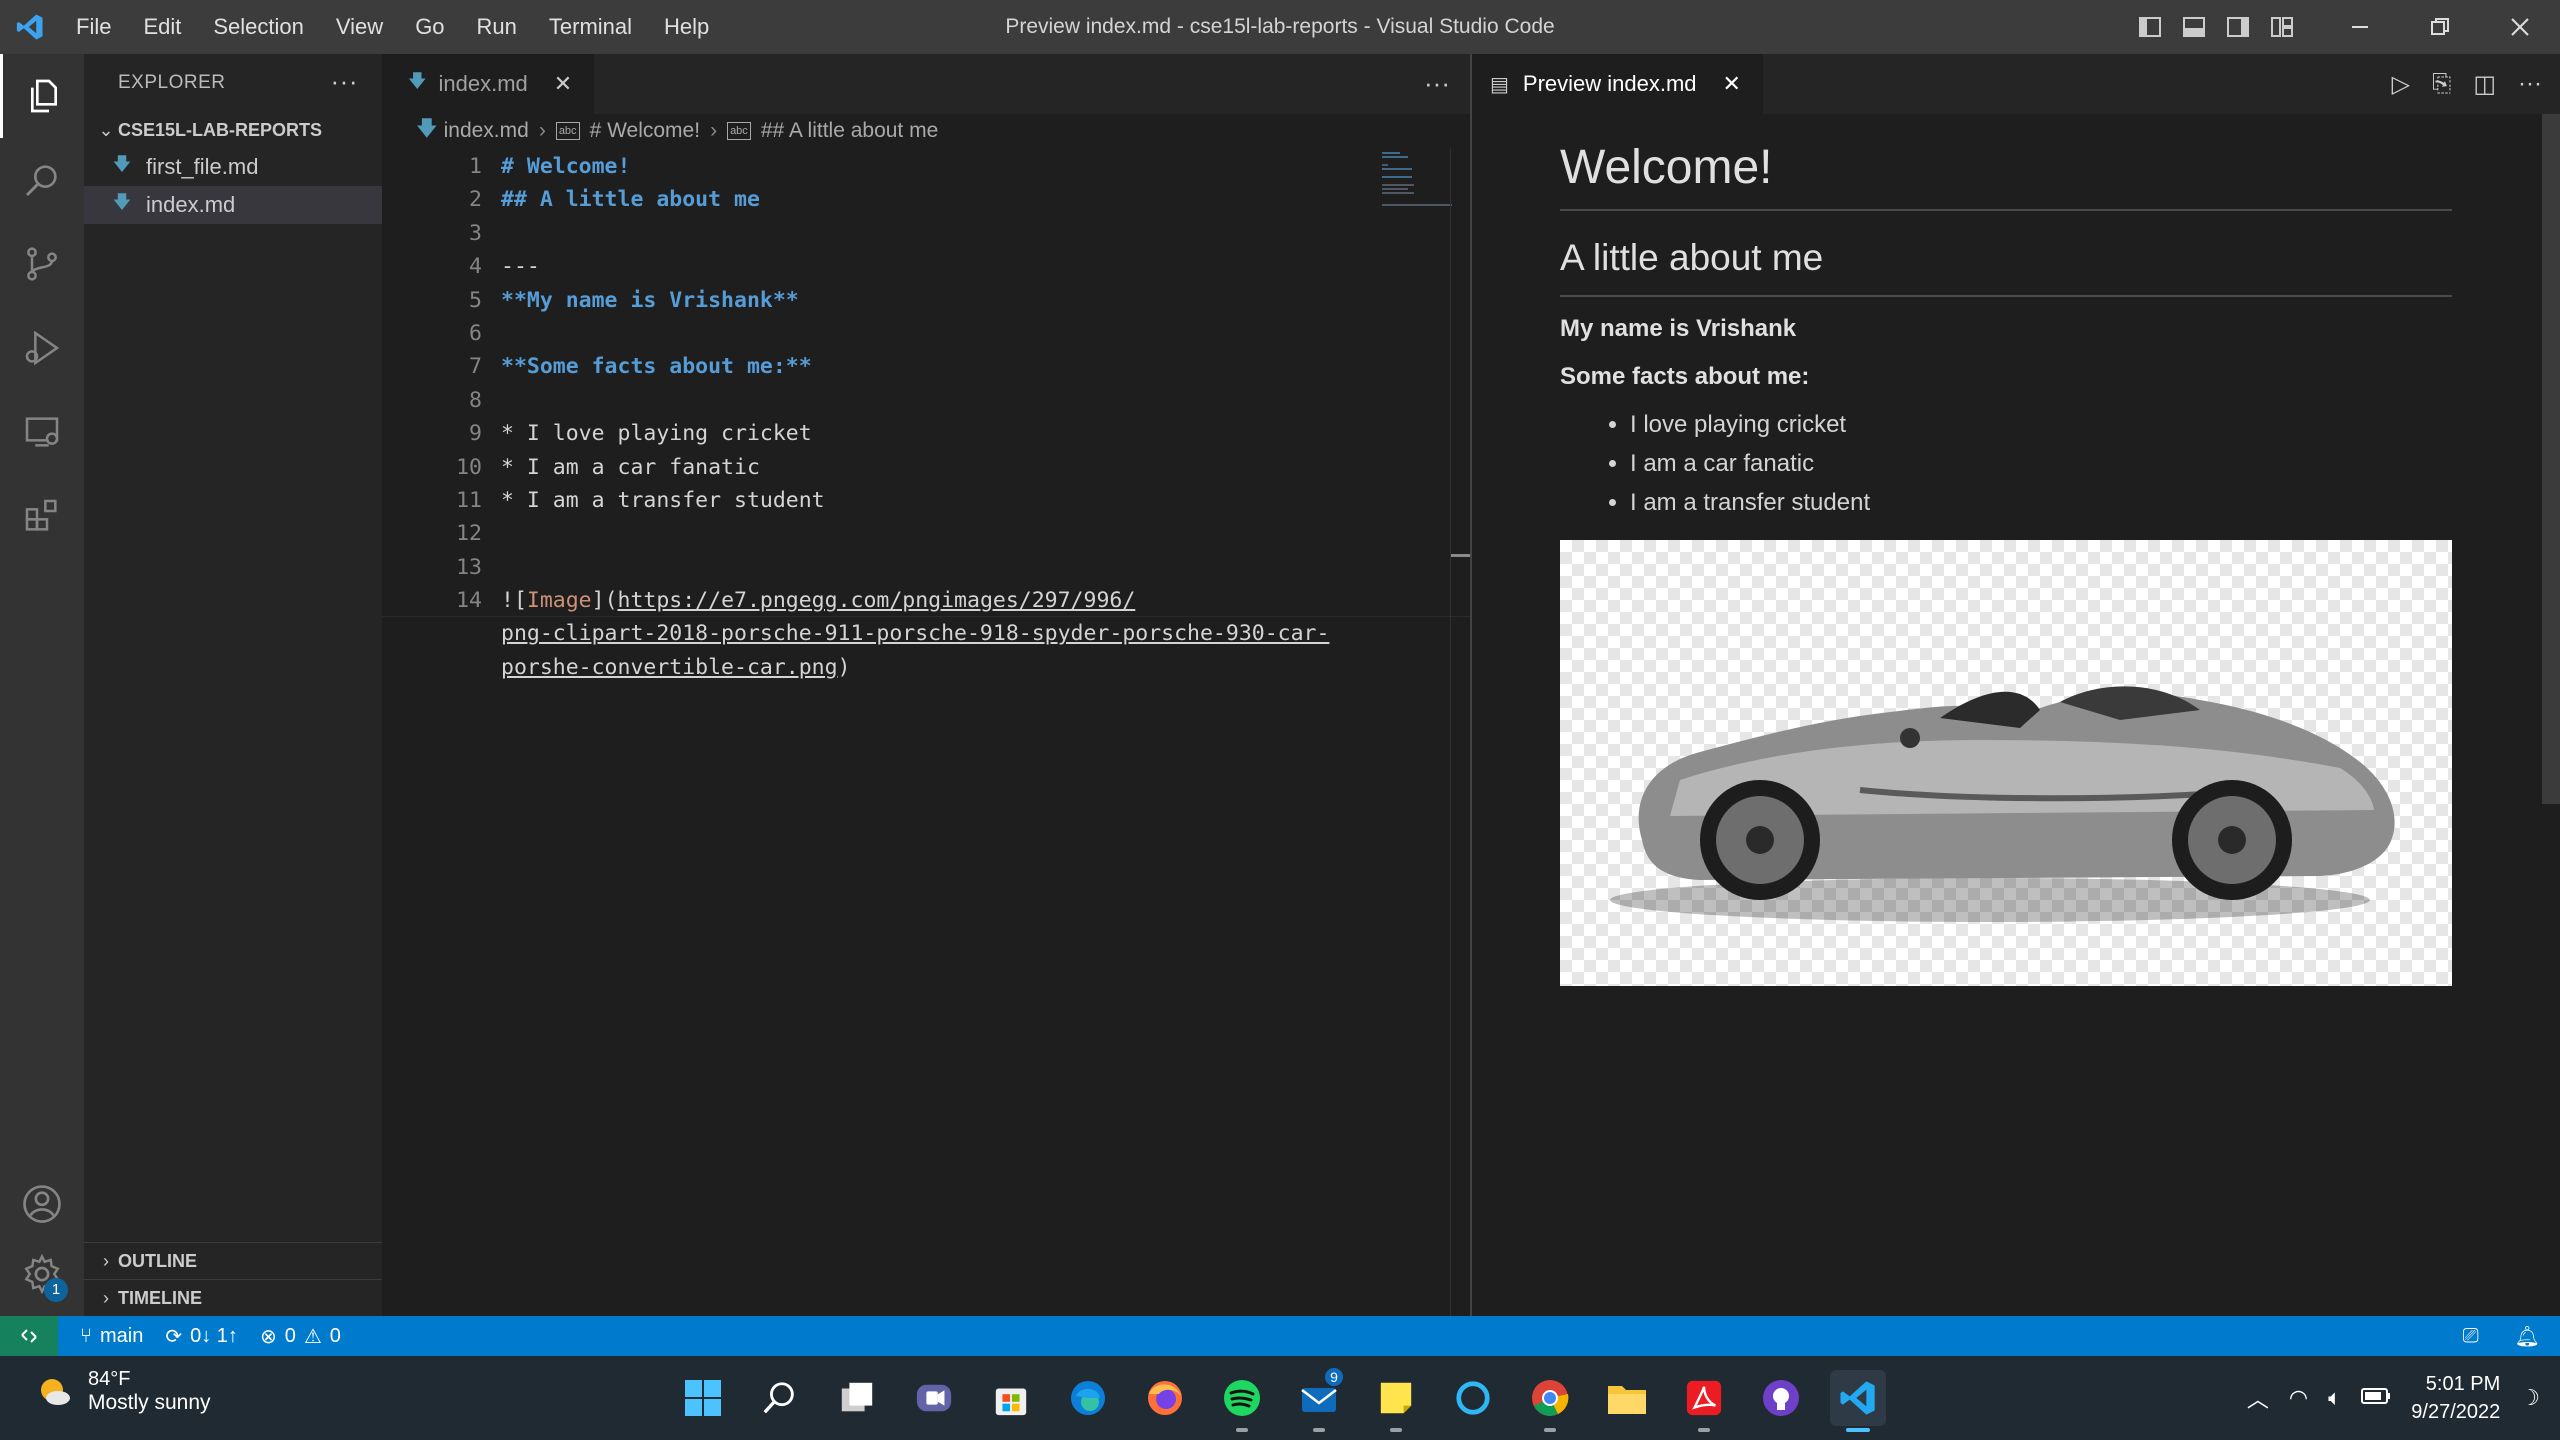 This screenshot has height=1440, width=2560. What do you see at coordinates (1627, 1398) in the screenshot?
I see `file-explorer-icon` at bounding box center [1627, 1398].